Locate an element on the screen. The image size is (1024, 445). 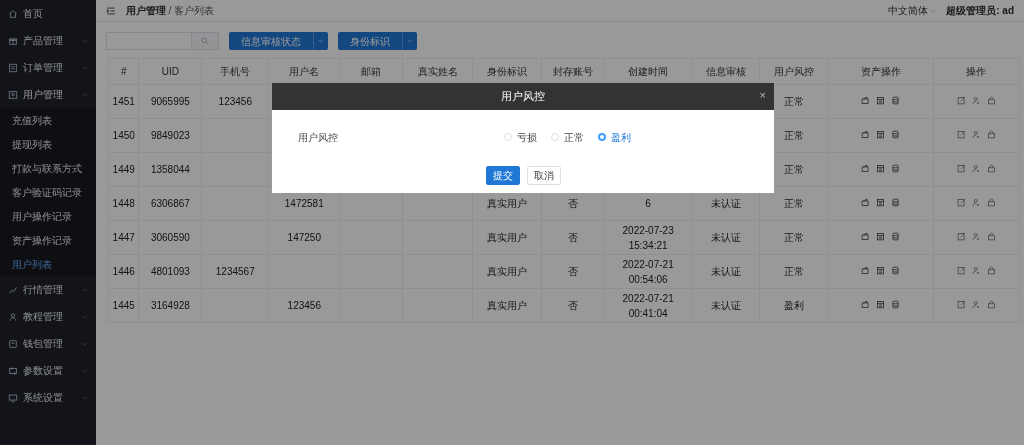
person-icon is located at coordinates (13, 316).